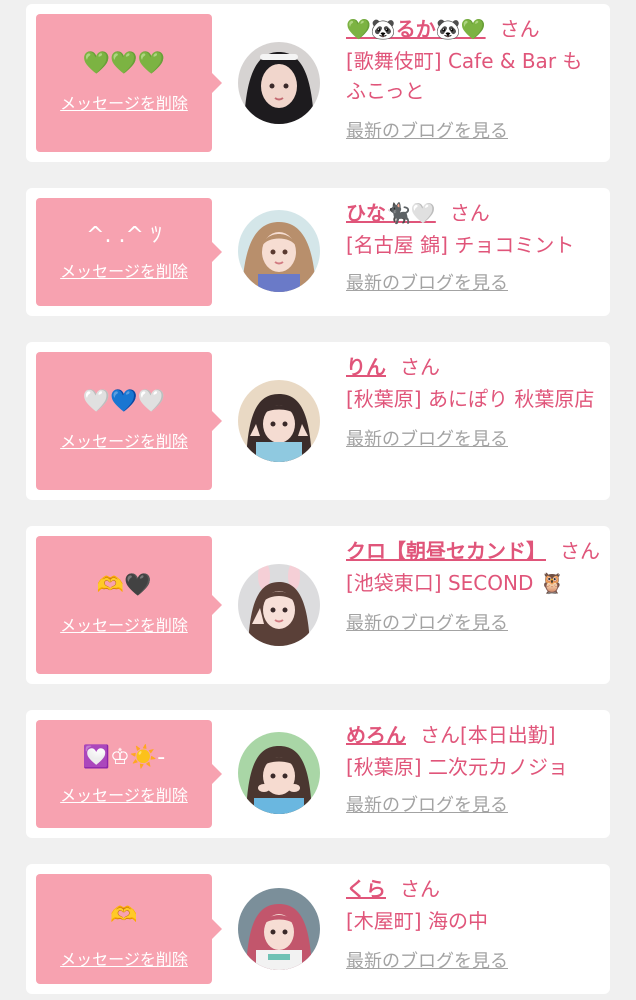 The image size is (636, 1000). I want to click on cast-info: くら さん [木屋町] 海の中 最新のブログを見る, so click(474, 925).